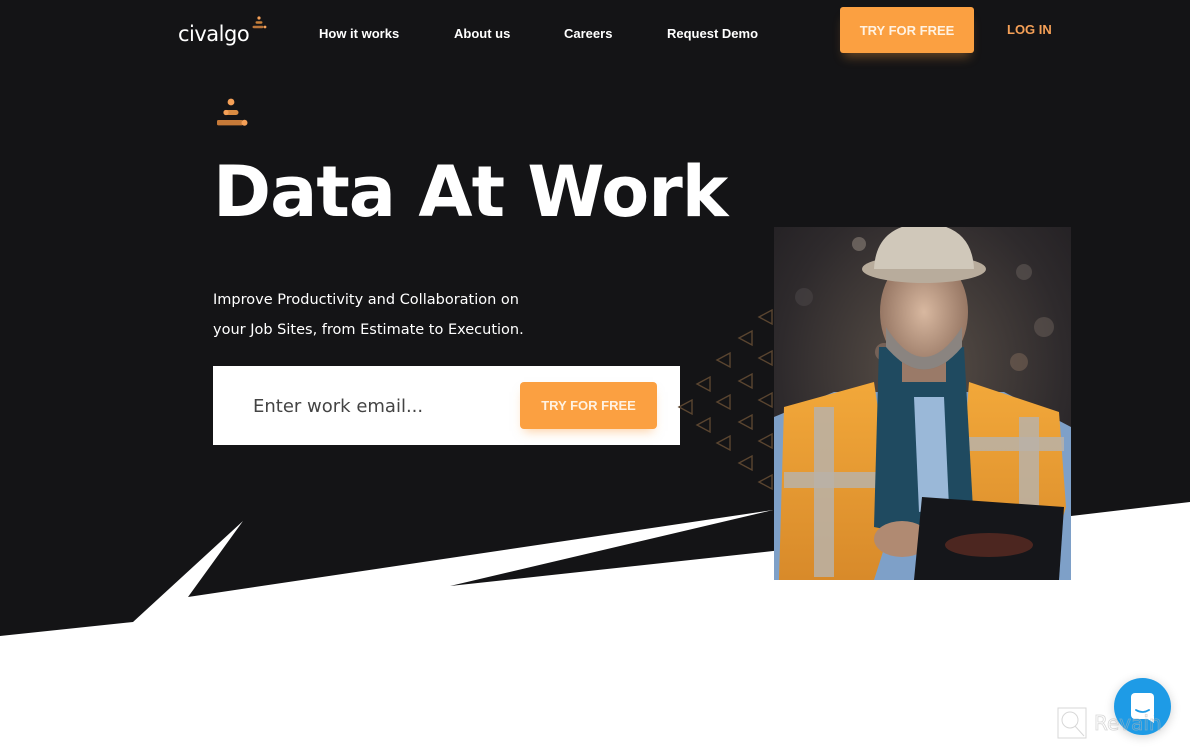 The image size is (1190, 753). What do you see at coordinates (1029, 29) in the screenshot?
I see `login-link: LOG IN` at bounding box center [1029, 29].